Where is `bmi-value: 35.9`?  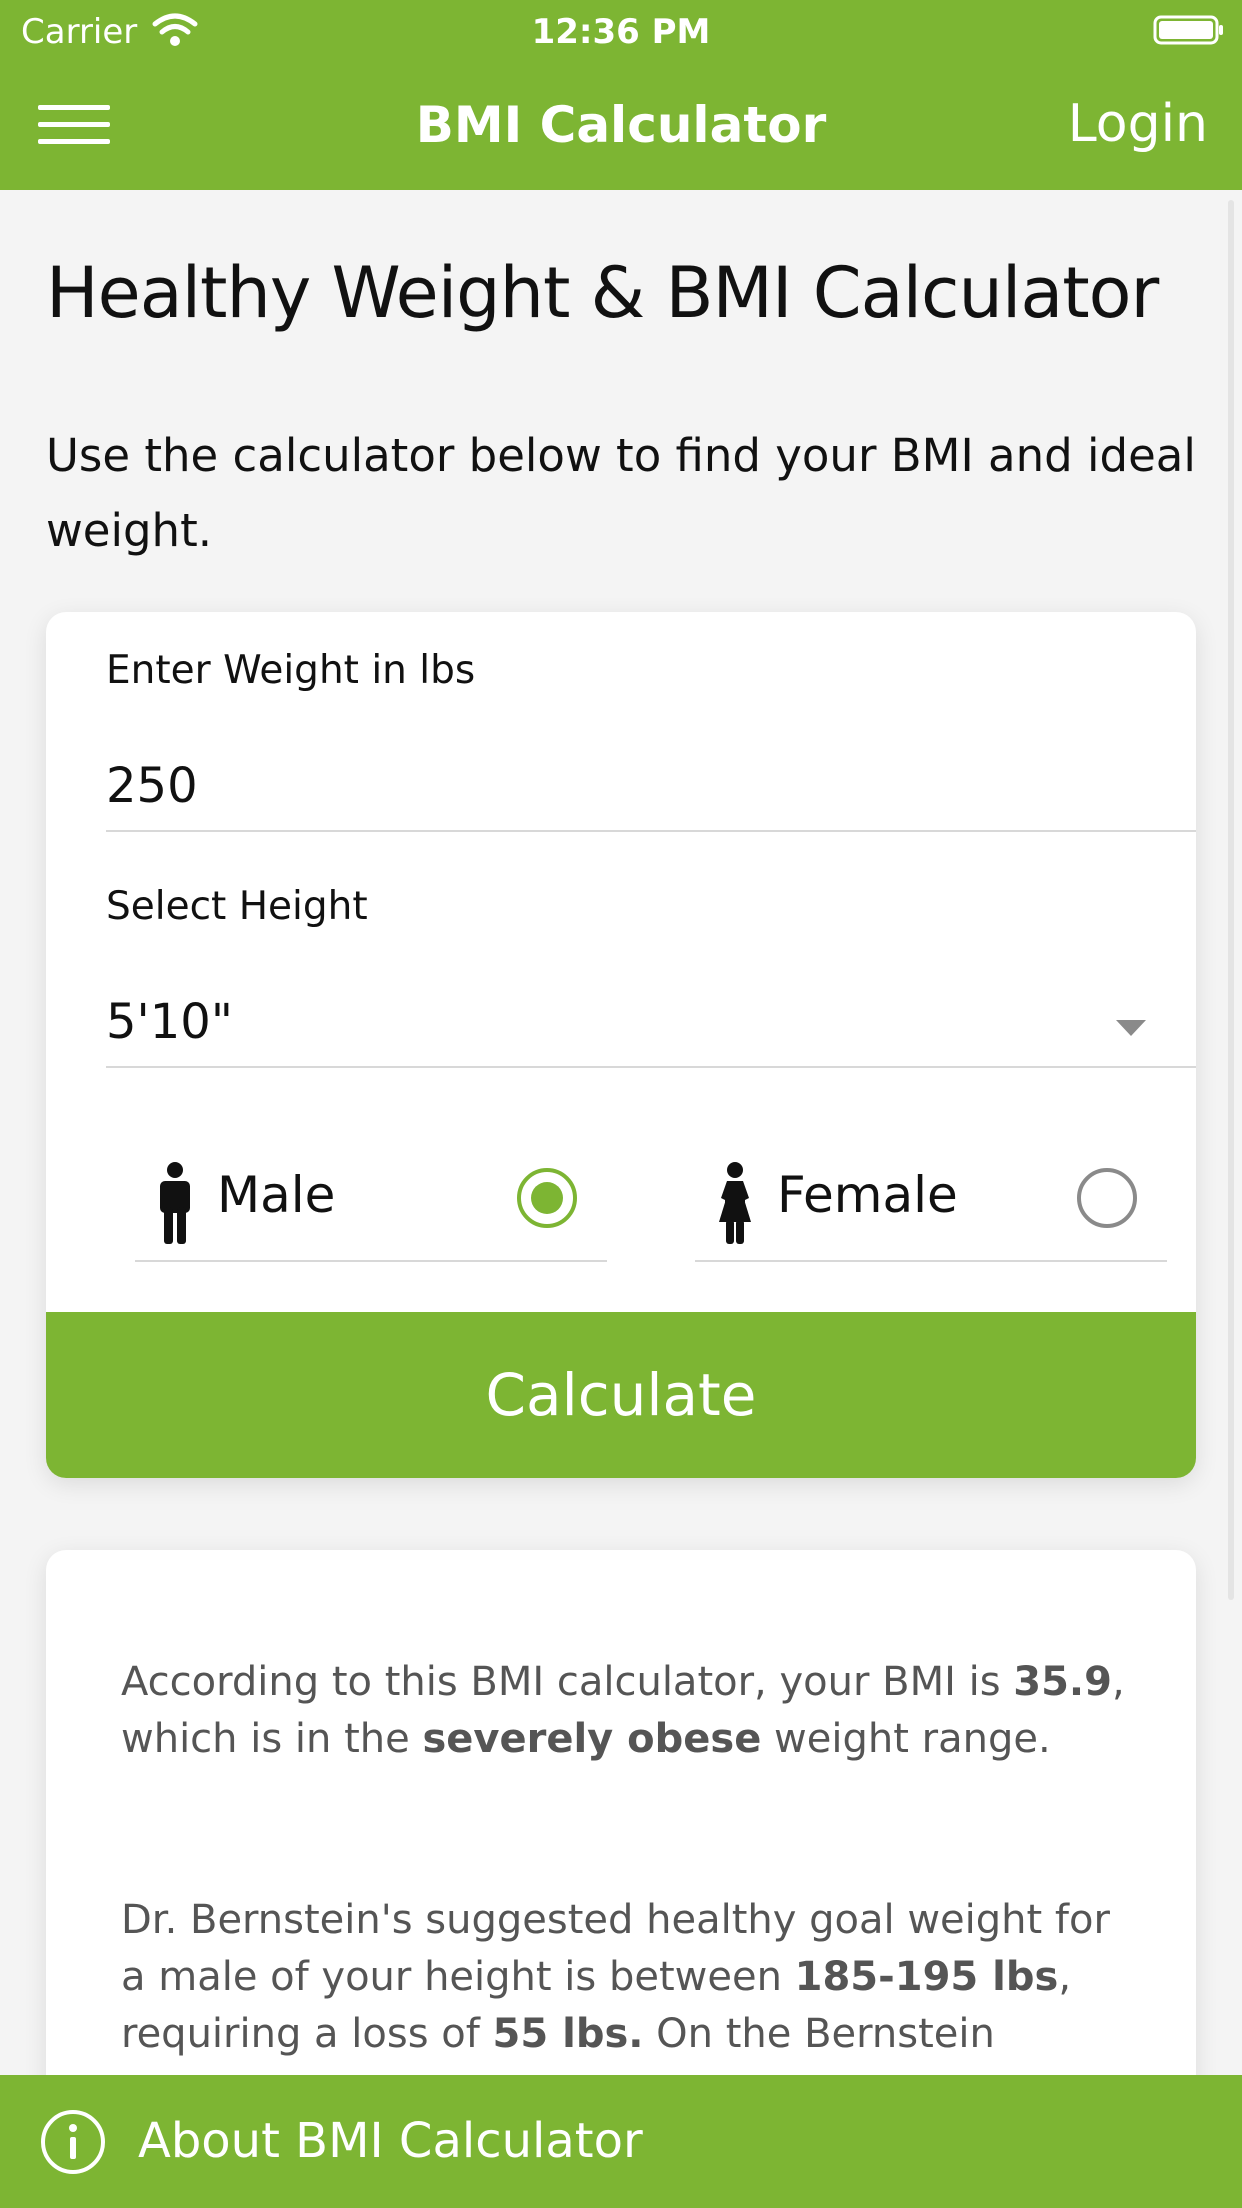
bmi-value: 35.9 is located at coordinates (1062, 1682).